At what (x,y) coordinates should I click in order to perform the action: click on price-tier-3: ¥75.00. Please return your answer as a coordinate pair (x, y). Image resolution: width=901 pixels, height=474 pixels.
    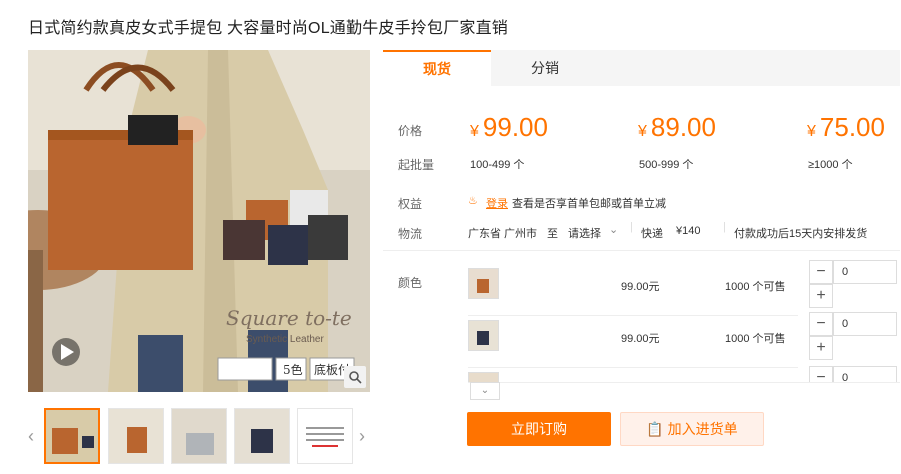
    Looking at the image, I should click on (846, 127).